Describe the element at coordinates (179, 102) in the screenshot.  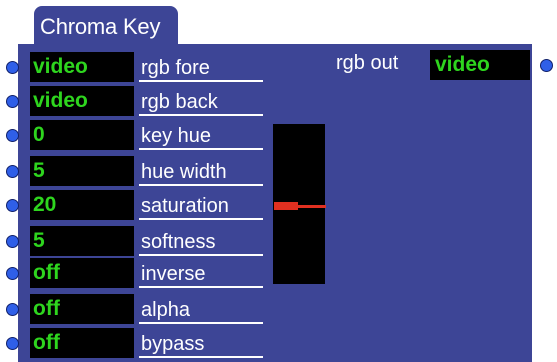
I see `input-label-1: rgb back` at that location.